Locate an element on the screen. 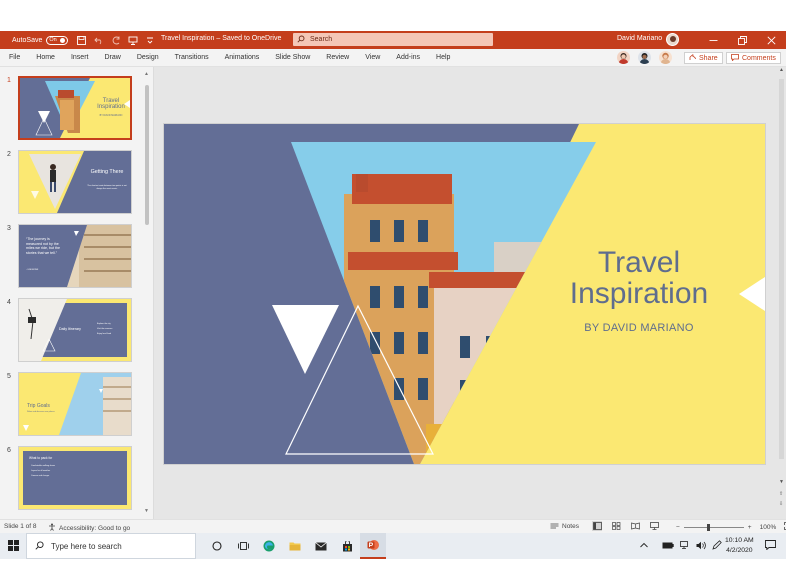  mail-icon is located at coordinates (321, 546).